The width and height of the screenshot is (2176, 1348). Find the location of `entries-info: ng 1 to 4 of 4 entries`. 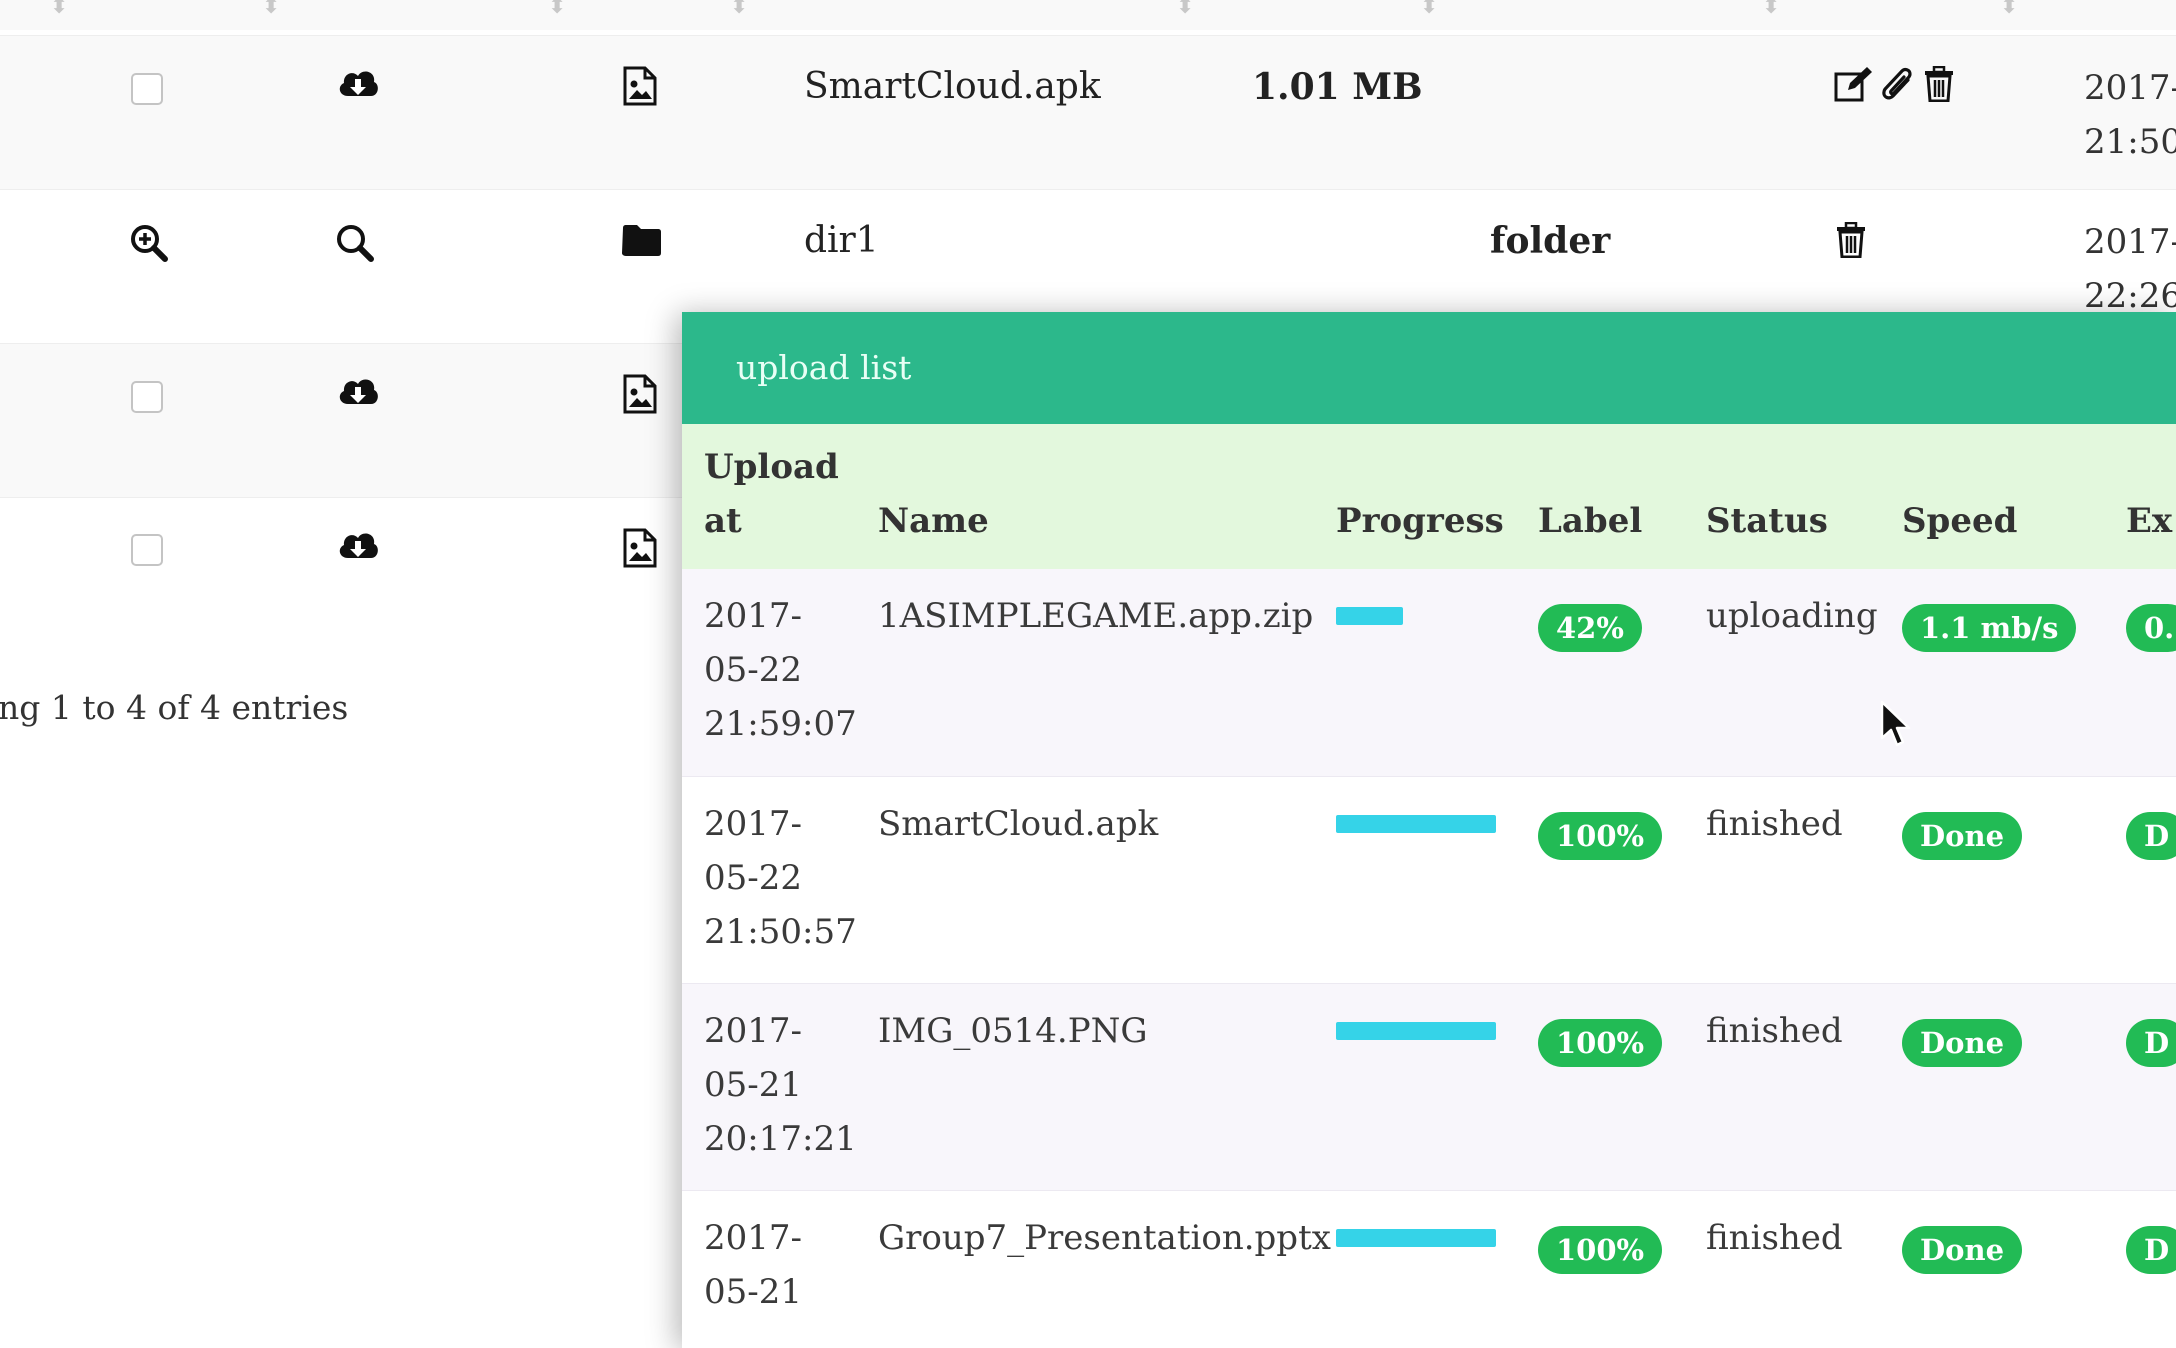

entries-info: ng 1 to 4 of 4 entries is located at coordinates (174, 707).